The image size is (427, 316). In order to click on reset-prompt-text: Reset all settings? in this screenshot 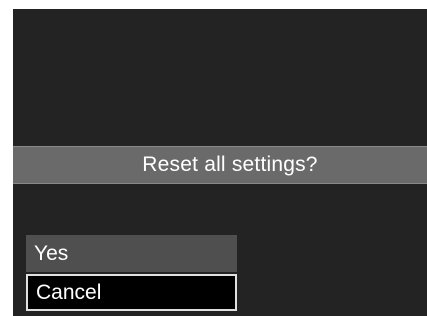, I will do `click(230, 164)`.